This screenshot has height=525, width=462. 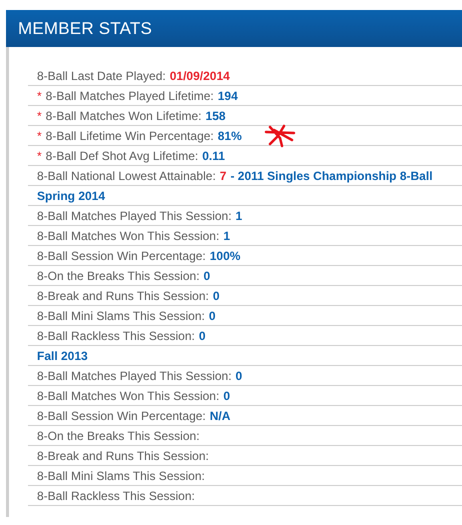 I want to click on stat-value: 81%, so click(x=230, y=135).